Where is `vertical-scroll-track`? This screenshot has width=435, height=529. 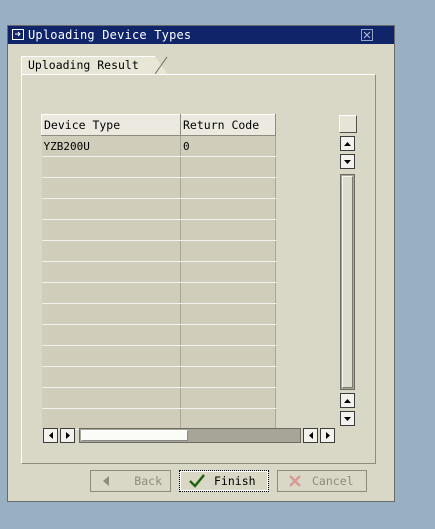 vertical-scroll-track is located at coordinates (347, 282).